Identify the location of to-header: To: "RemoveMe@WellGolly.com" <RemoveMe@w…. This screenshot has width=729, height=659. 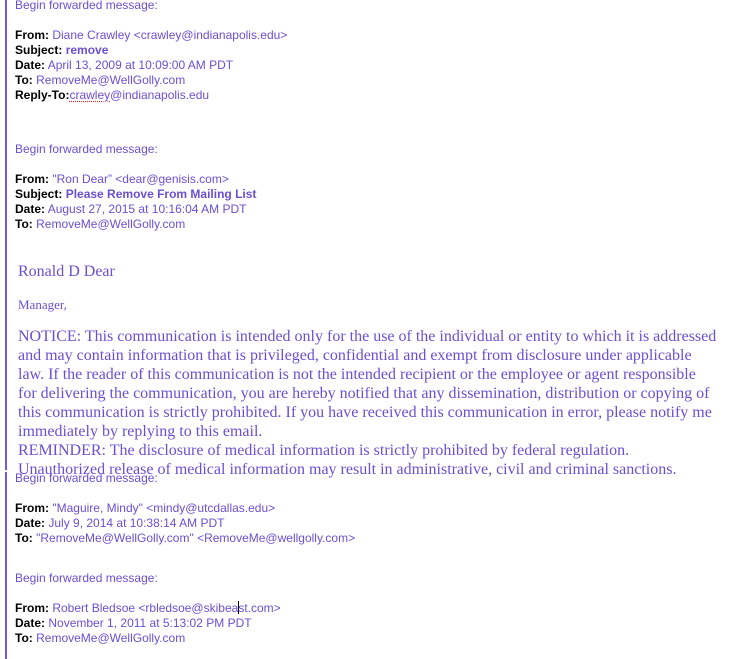
(372, 538).